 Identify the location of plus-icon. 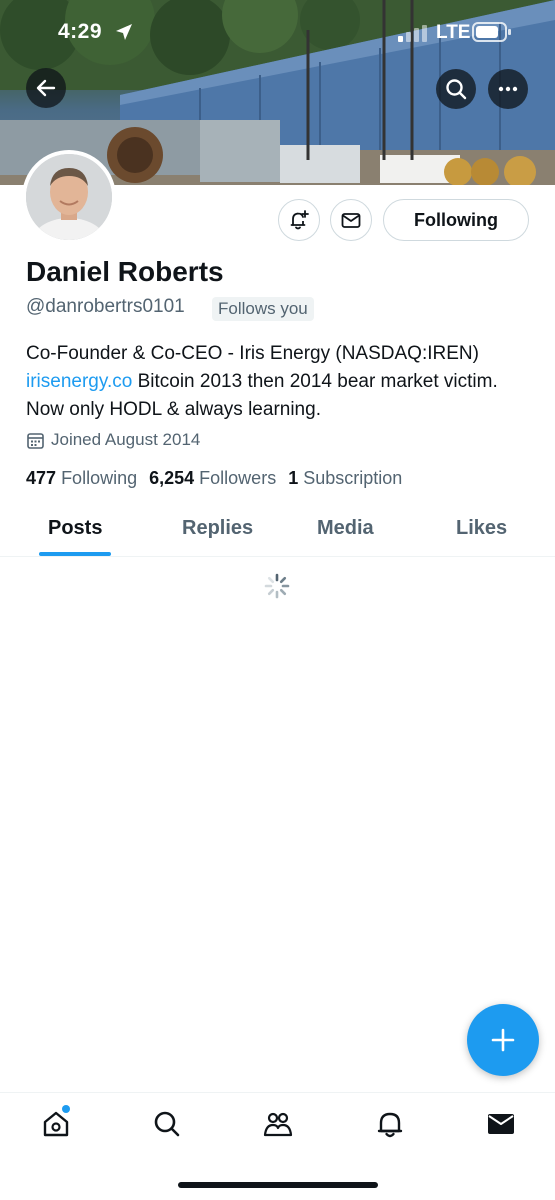
(503, 1040).